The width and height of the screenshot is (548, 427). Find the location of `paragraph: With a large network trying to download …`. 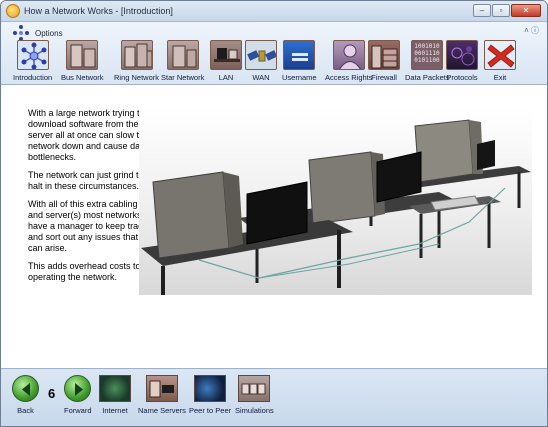

paragraph: With a large network trying to download … is located at coordinates (89, 135).